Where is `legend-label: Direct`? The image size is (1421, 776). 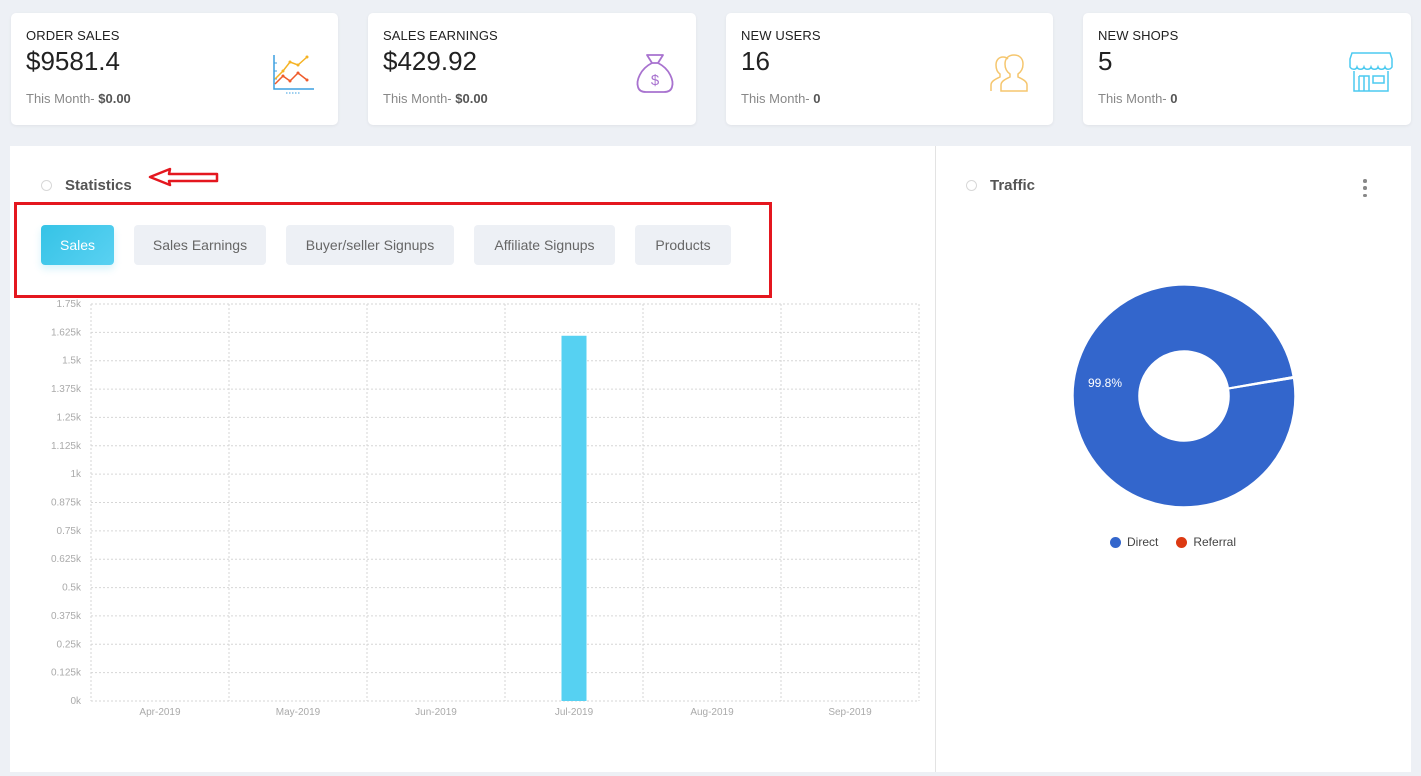 legend-label: Direct is located at coordinates (1143, 542).